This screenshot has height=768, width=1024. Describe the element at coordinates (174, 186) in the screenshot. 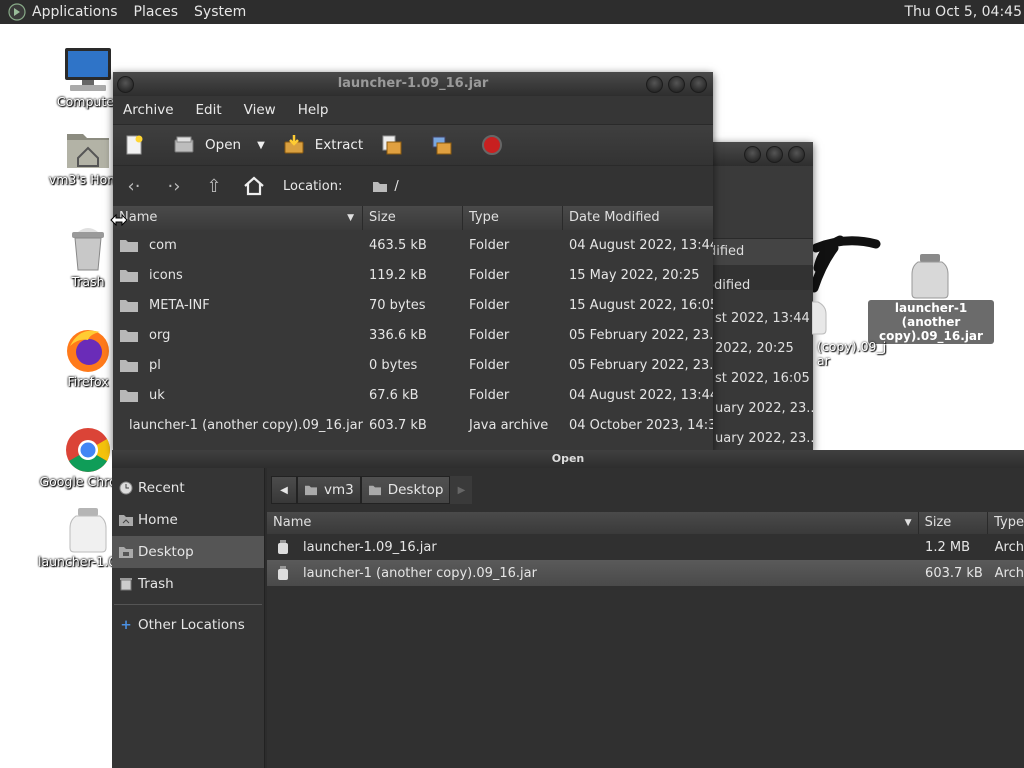

I see `forward-icon: ·›` at that location.